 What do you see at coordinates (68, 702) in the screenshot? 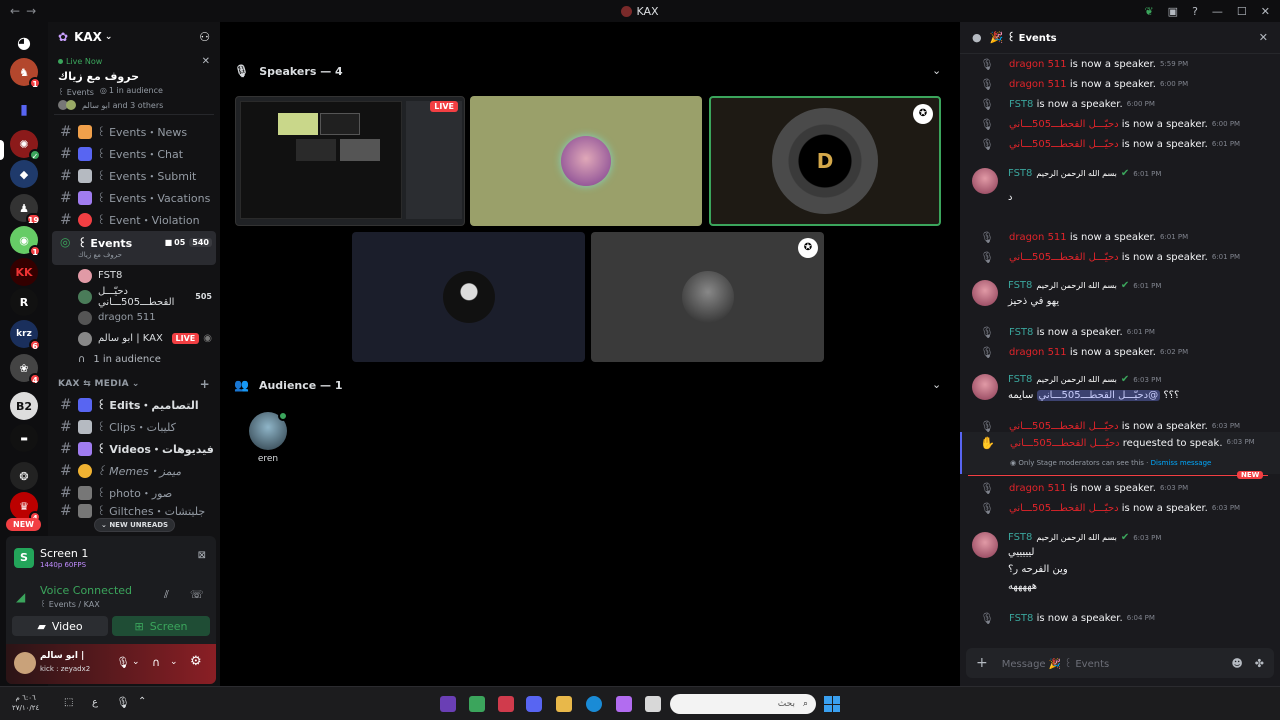
I see `notification-icon: ⬚` at bounding box center [68, 702].